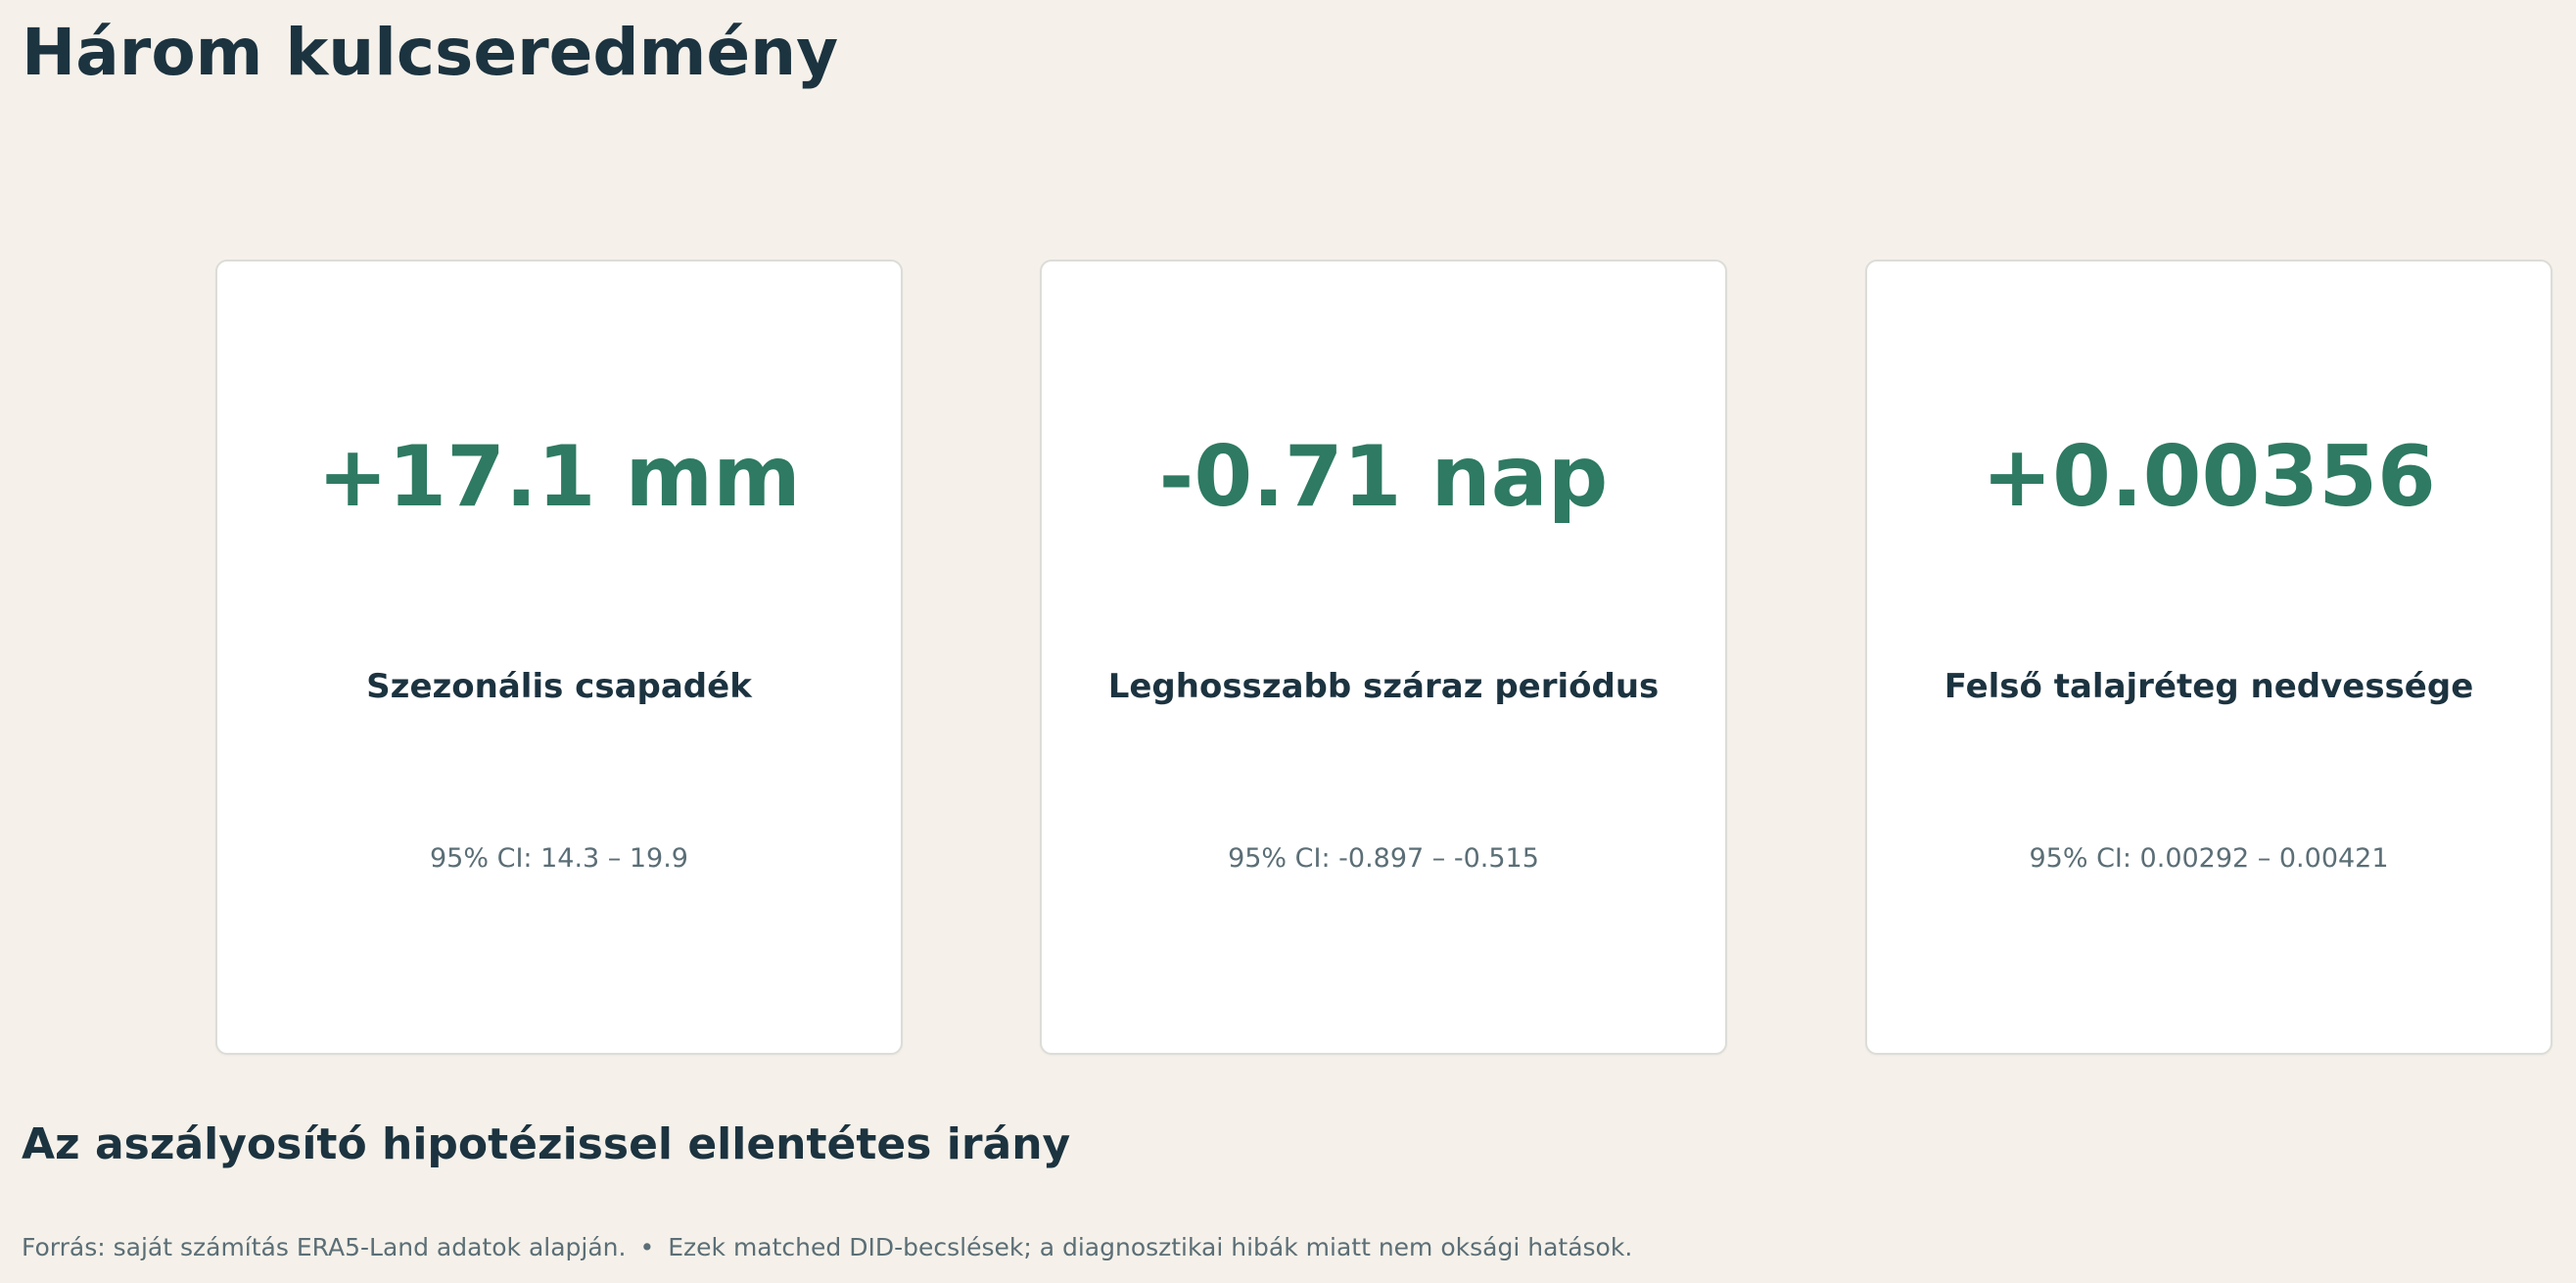 This screenshot has width=2576, height=1283. What do you see at coordinates (430, 52) in the screenshot?
I see `page-title: Három kulcseredmény` at bounding box center [430, 52].